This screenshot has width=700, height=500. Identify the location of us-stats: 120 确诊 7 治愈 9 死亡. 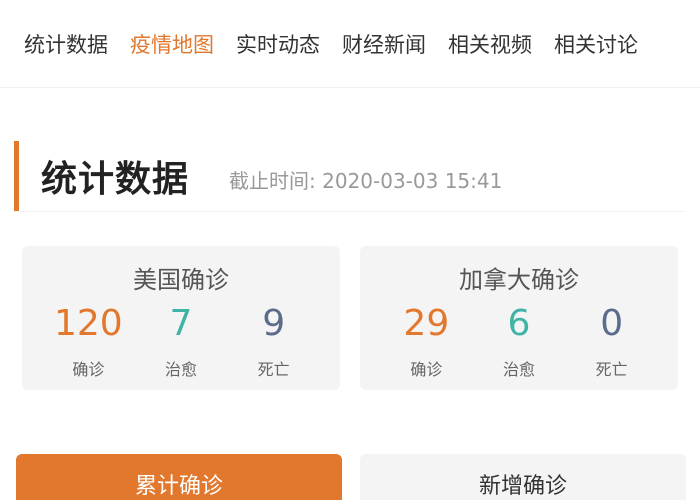
(181, 341).